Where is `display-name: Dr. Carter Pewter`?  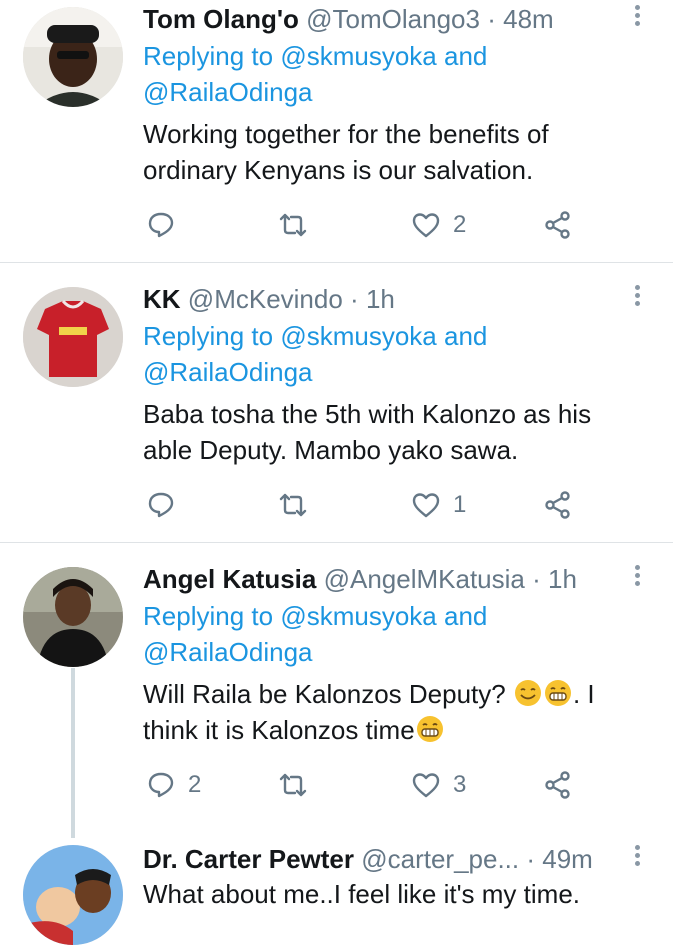 display-name: Dr. Carter Pewter is located at coordinates (248, 859).